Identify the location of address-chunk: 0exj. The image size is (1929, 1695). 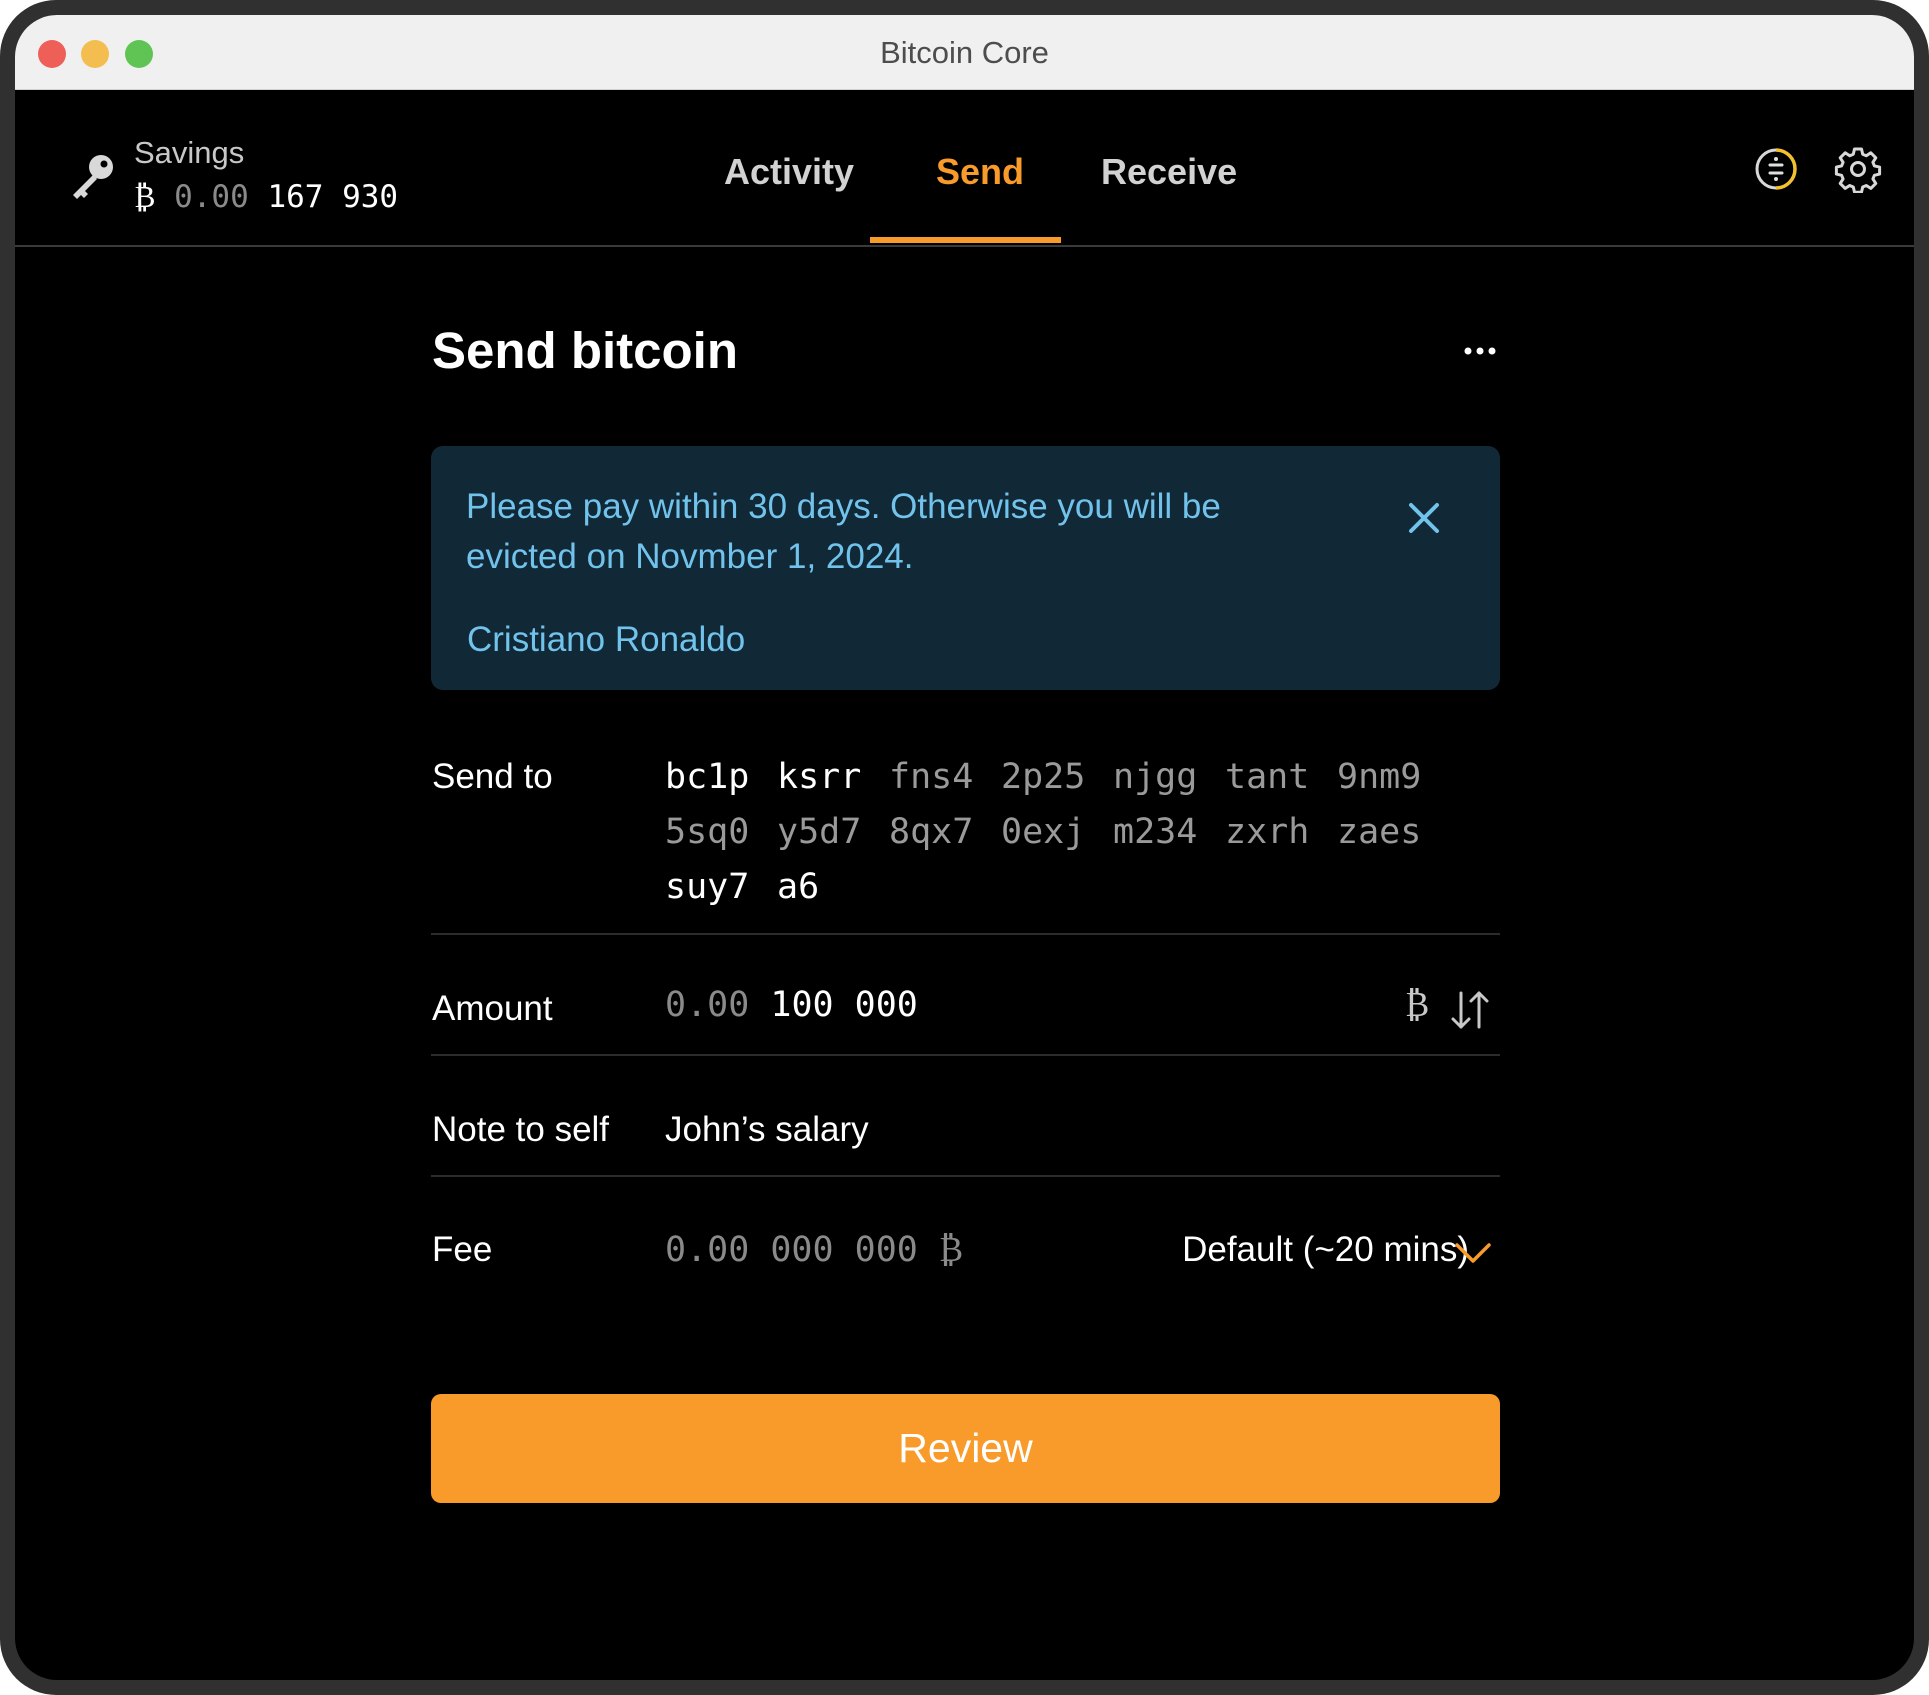
(1043, 832).